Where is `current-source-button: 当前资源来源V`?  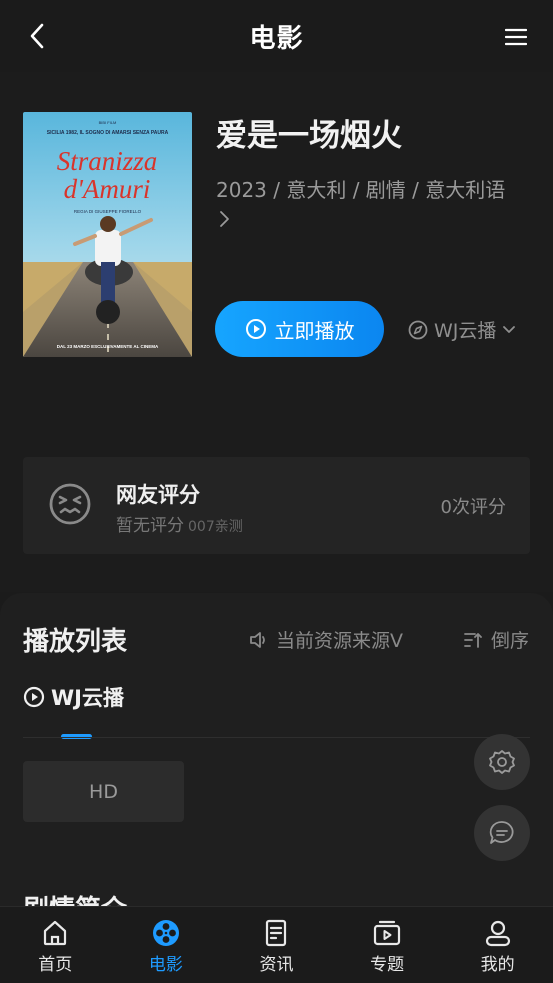
current-source-button: 当前资源来源V is located at coordinates (330, 639).